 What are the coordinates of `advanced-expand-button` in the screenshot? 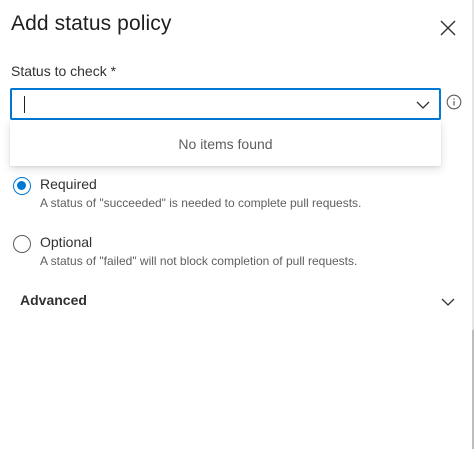 It's located at (448, 302).